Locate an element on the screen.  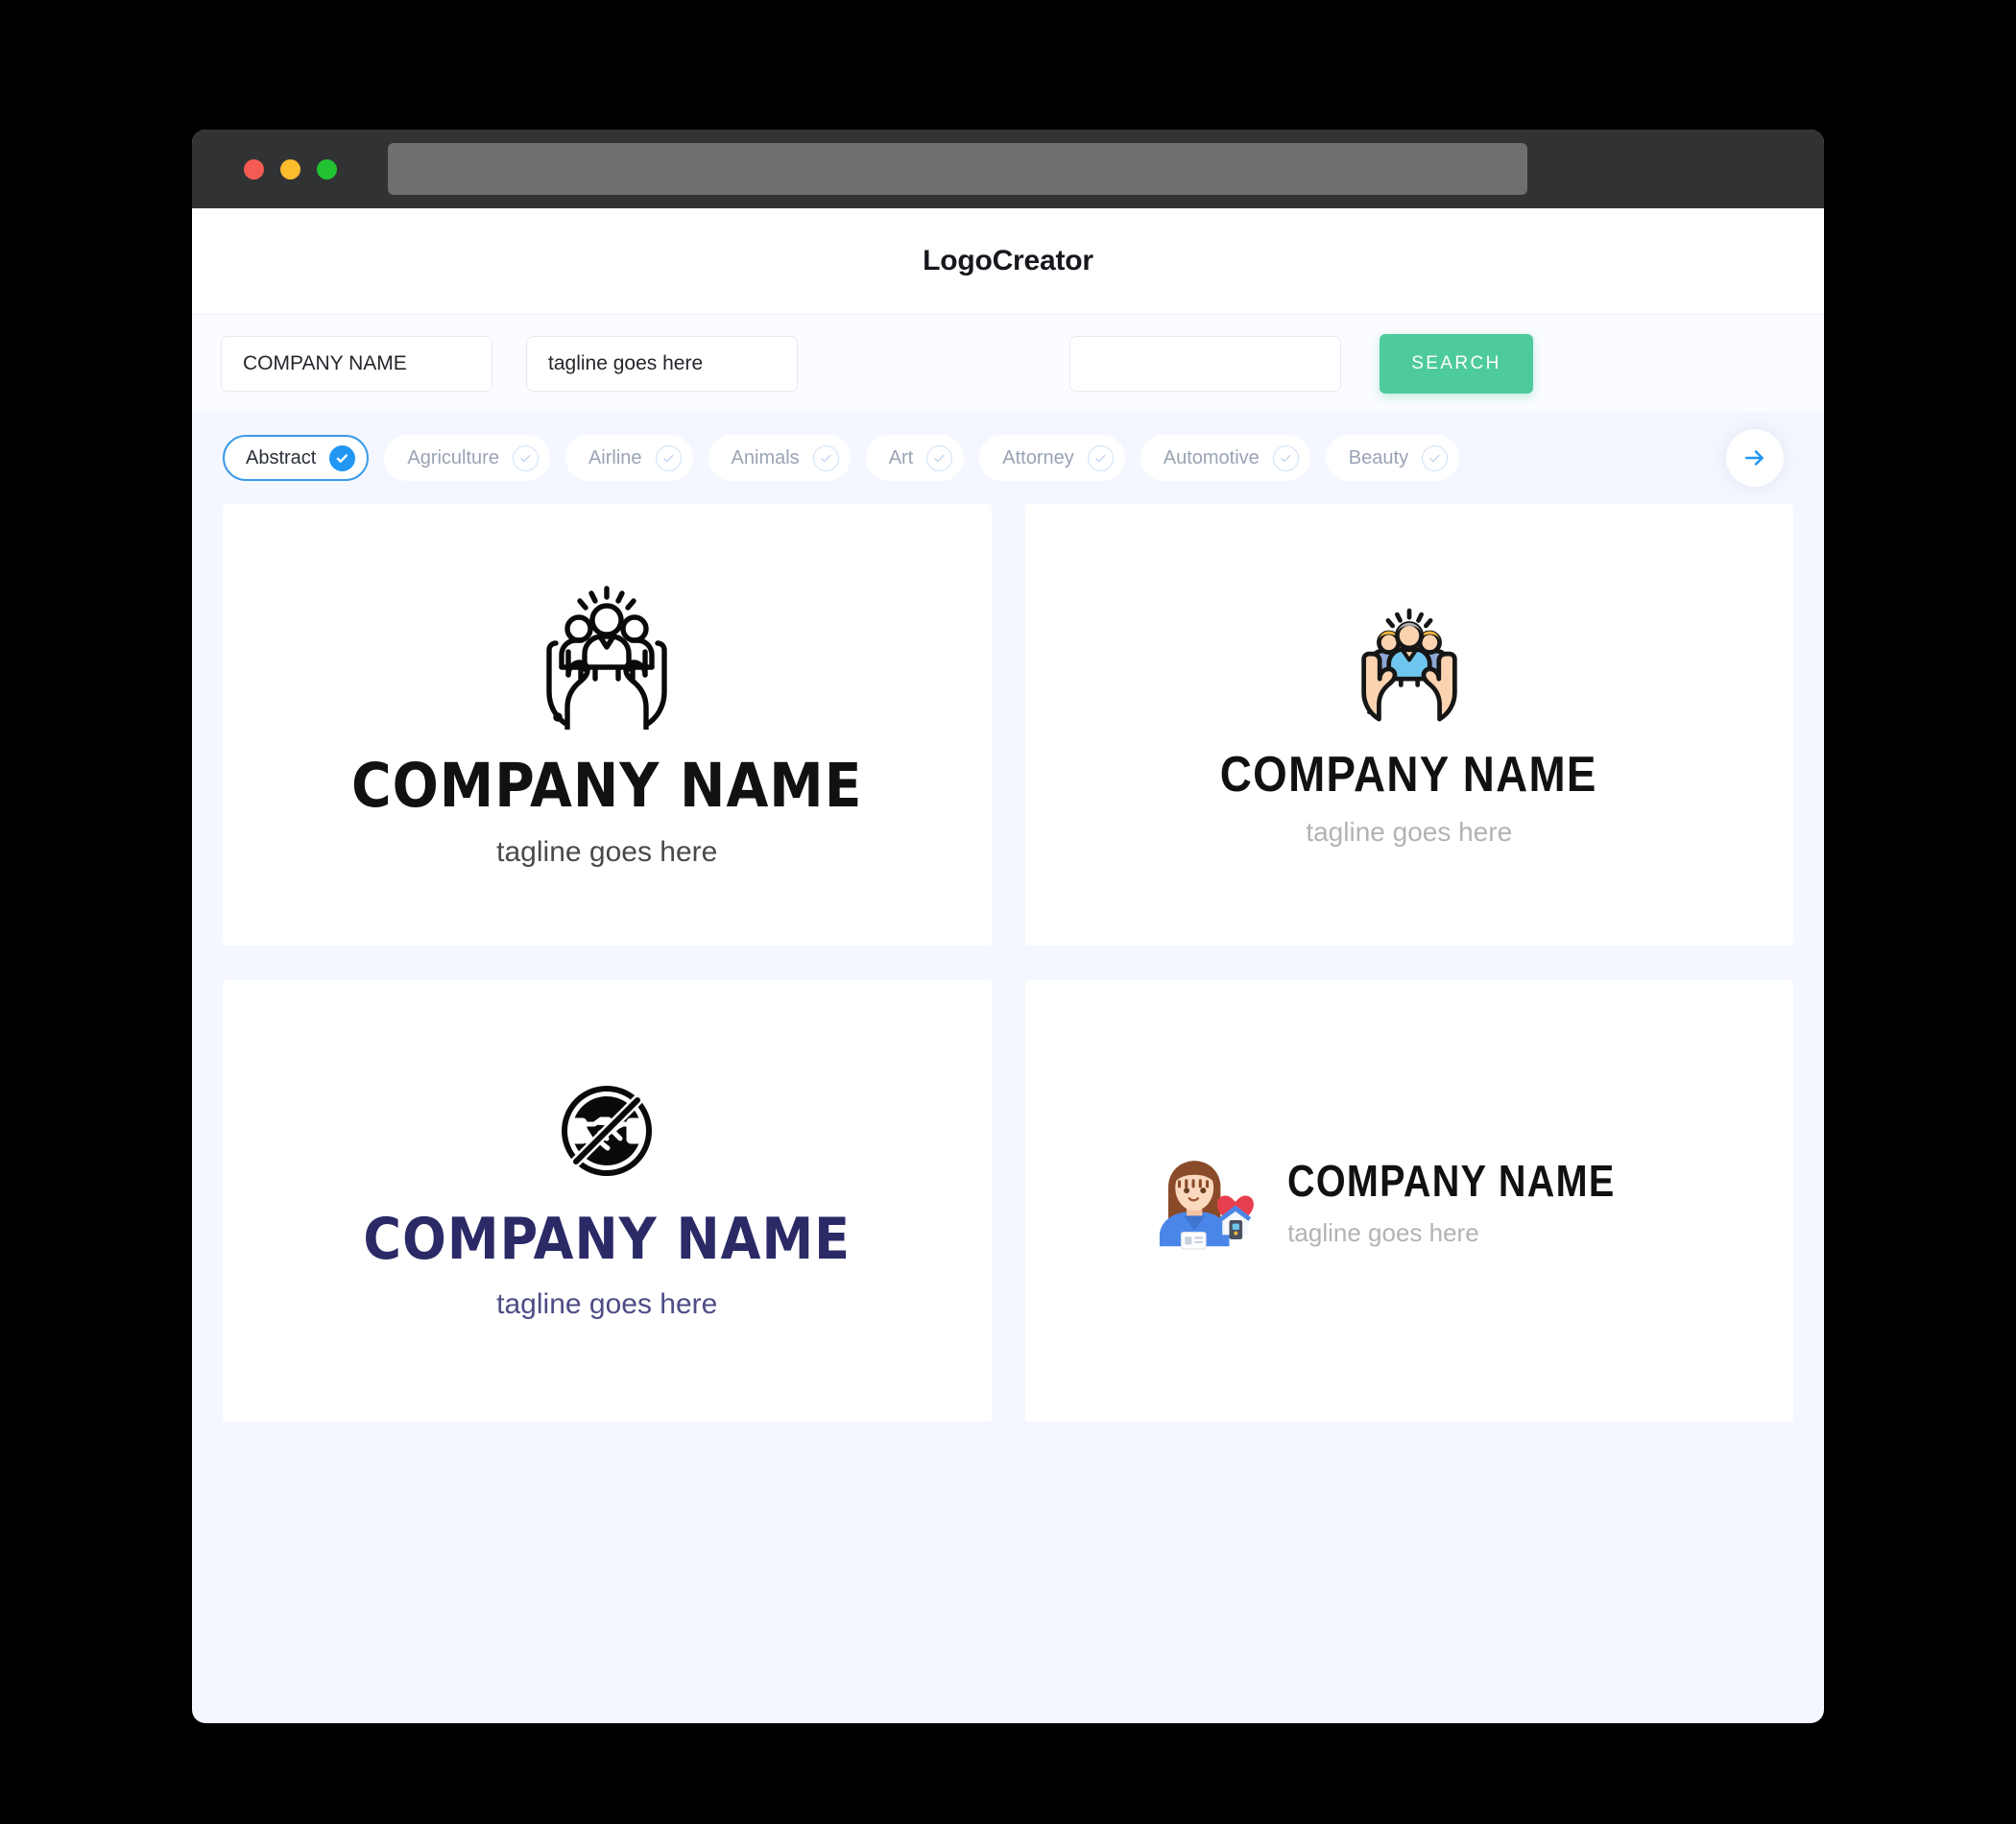
hands-holding-people-outline-icon is located at coordinates (606, 658).